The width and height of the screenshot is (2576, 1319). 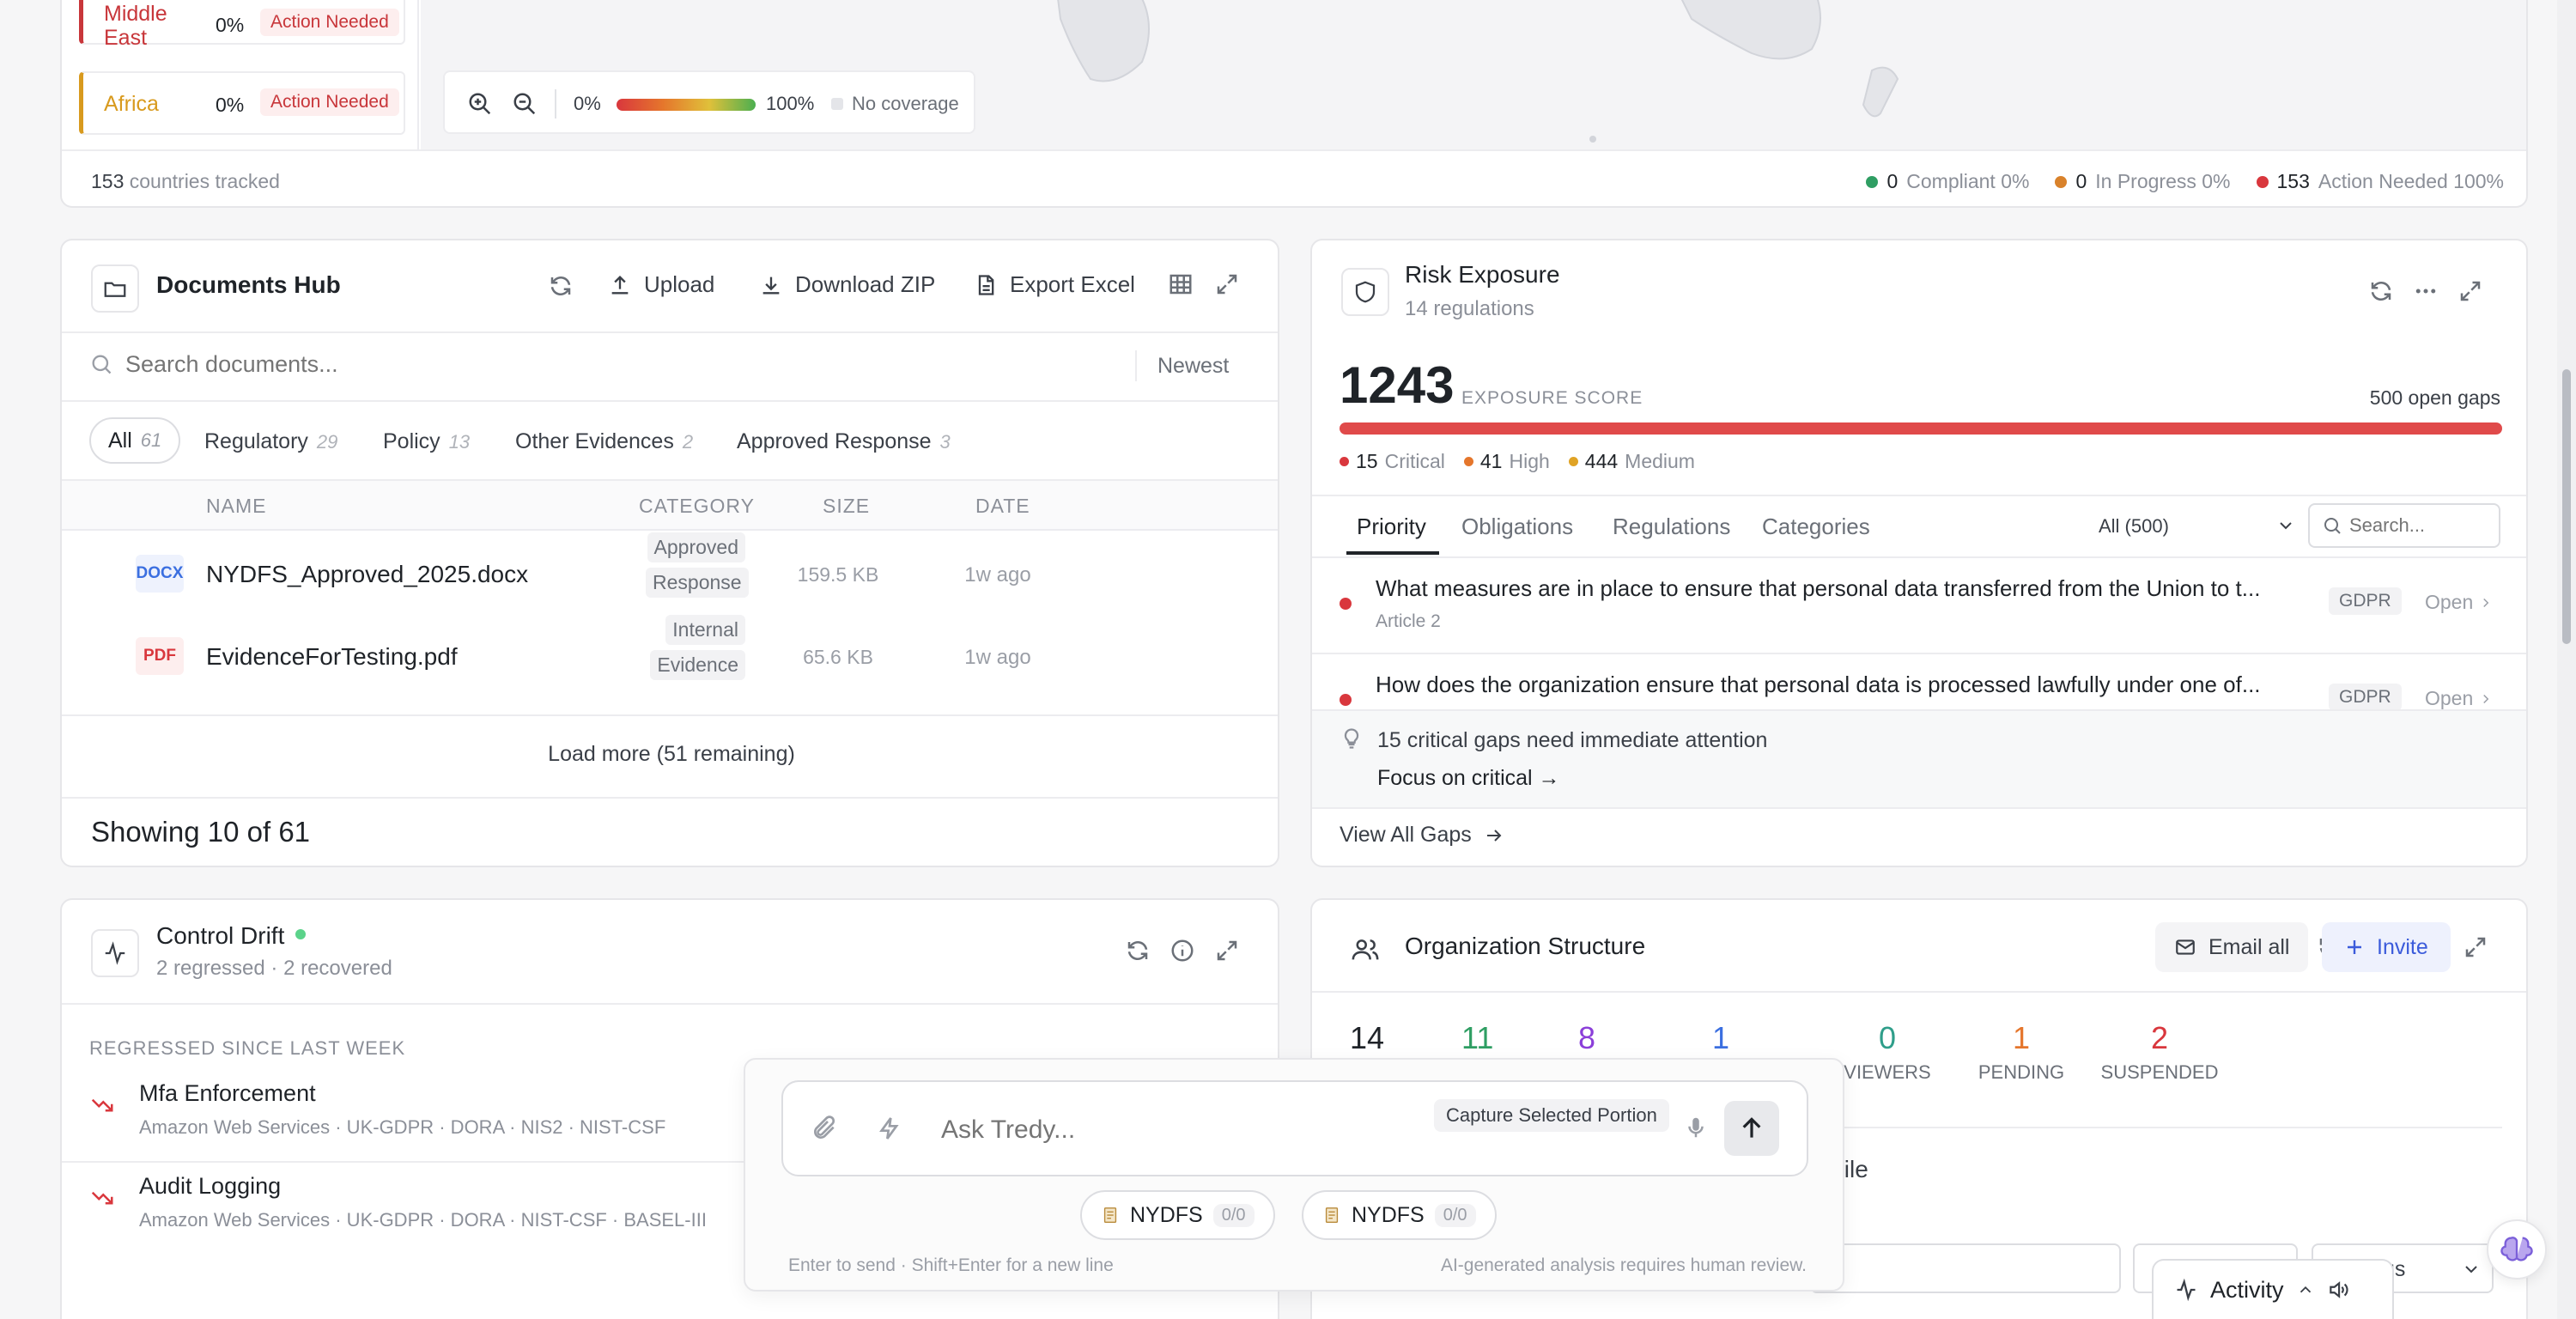 What do you see at coordinates (2566, 659) in the screenshot?
I see `page-scrollbar` at bounding box center [2566, 659].